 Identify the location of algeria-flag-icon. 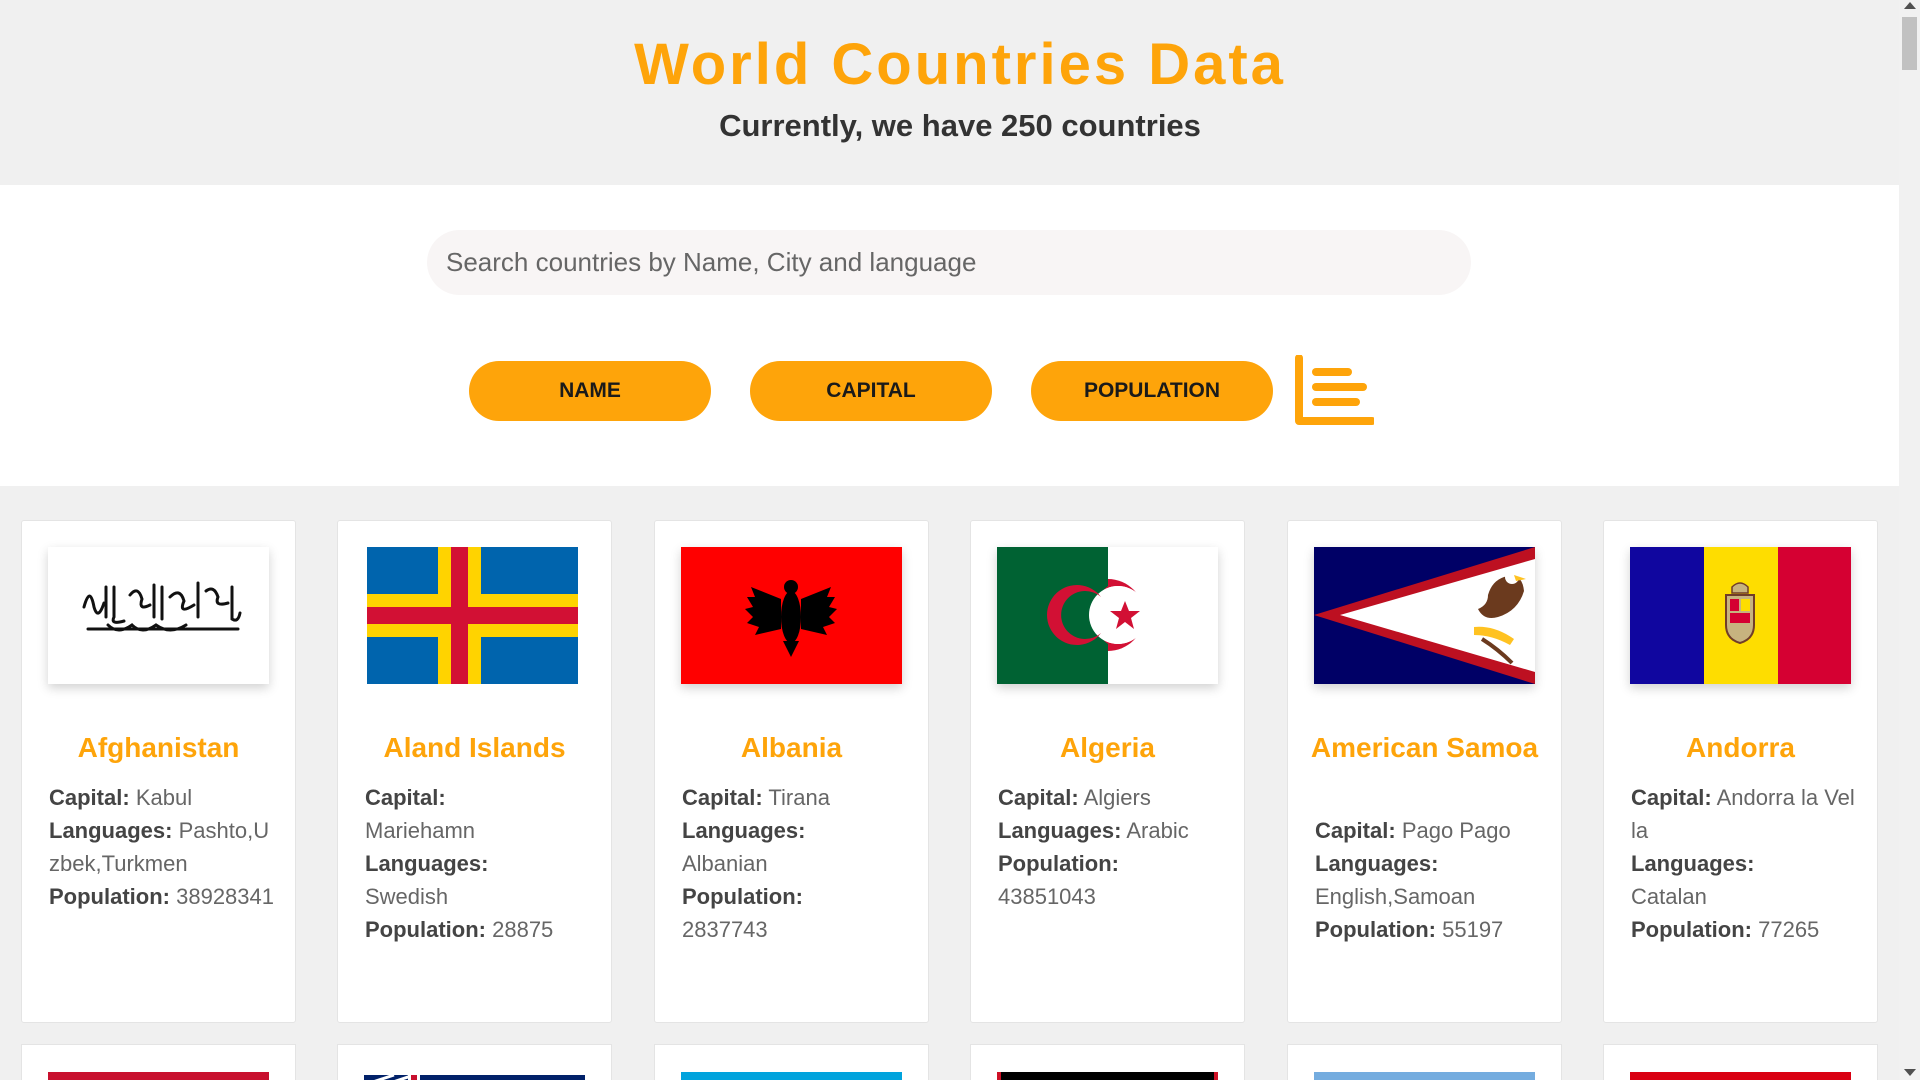
(1107, 615).